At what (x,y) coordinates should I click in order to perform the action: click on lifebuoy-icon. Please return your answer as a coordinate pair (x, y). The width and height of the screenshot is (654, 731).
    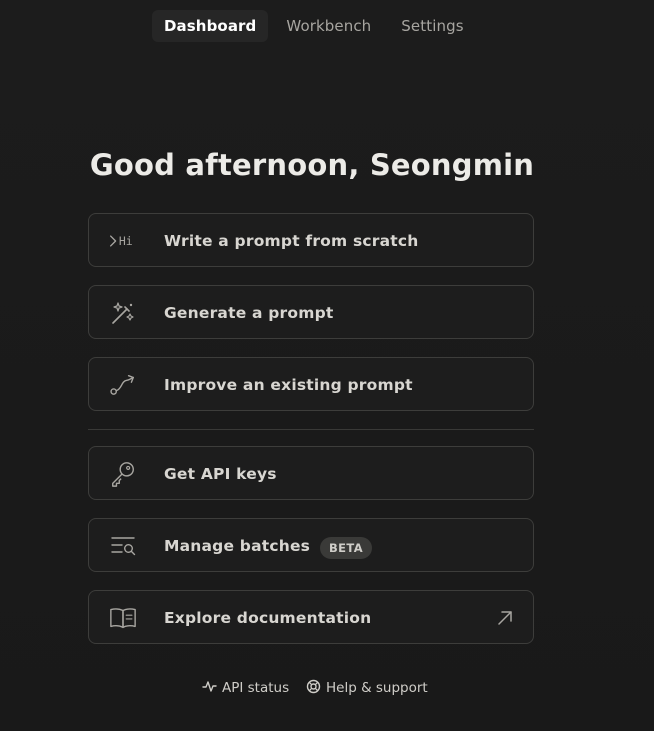
    Looking at the image, I should click on (313, 688).